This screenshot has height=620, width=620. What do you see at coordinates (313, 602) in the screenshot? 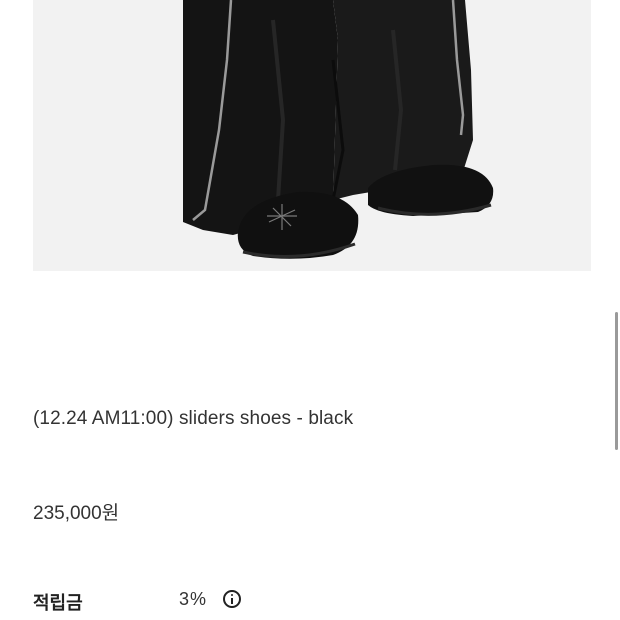
I see `points-row: 적립금 3%` at bounding box center [313, 602].